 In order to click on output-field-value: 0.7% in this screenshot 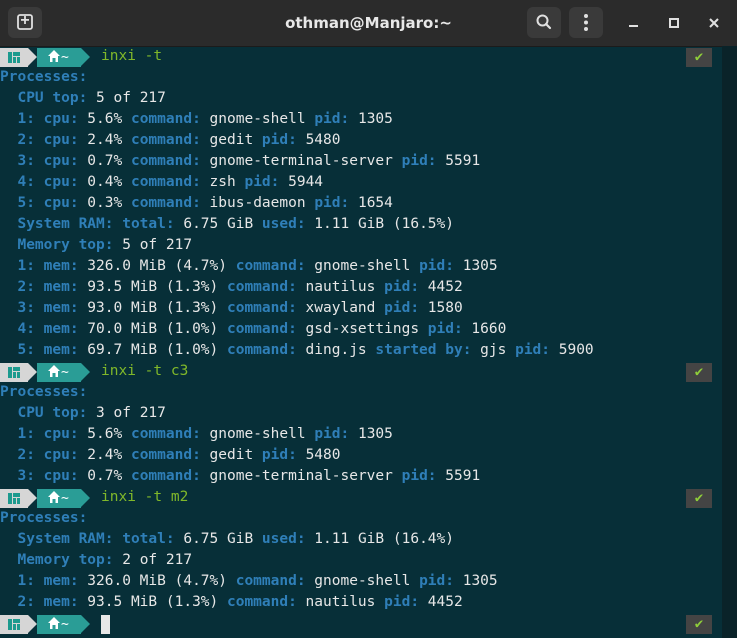, I will do `click(104, 161)`.